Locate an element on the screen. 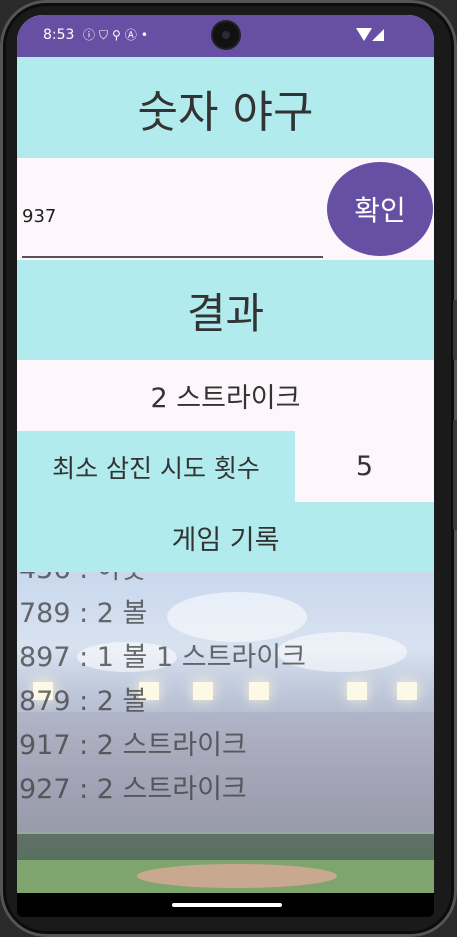  history-item: 789 : 2 볼 is located at coordinates (83, 613).